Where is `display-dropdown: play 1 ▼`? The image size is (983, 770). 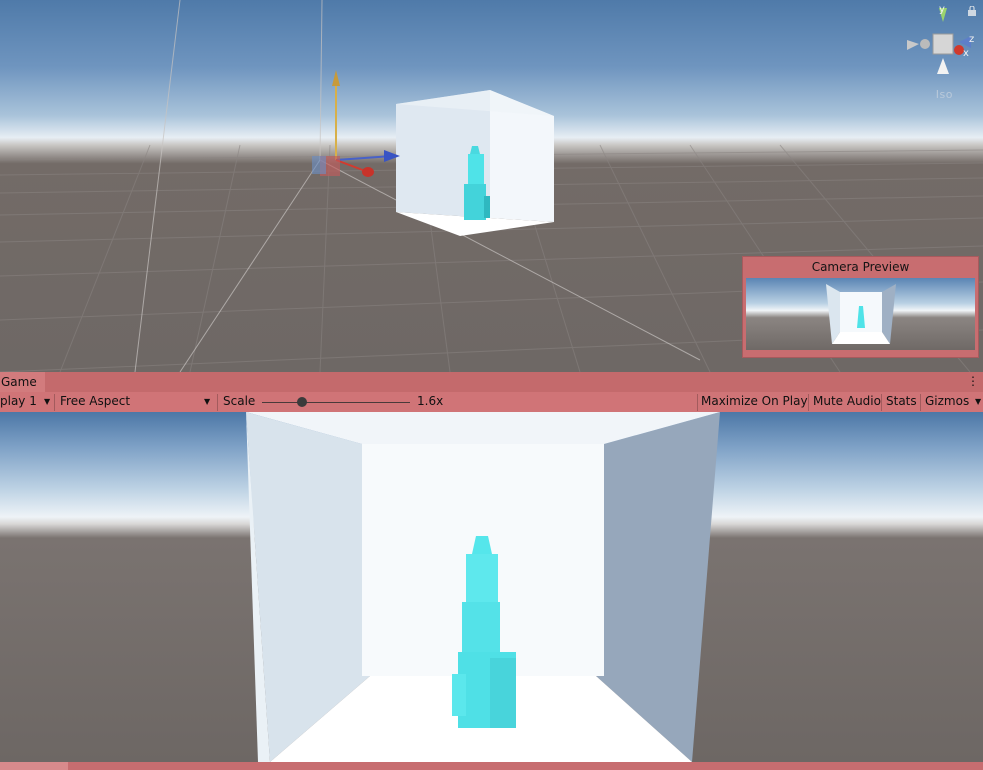 display-dropdown: play 1 ▼ is located at coordinates (27, 402).